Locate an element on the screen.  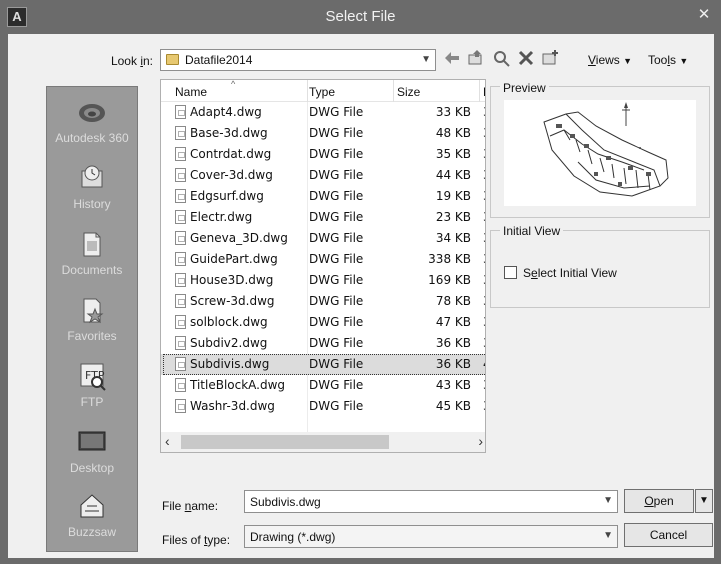
table-row: Washr-3d.dwg DWG File 45 KB 3 is located at coordinates (323, 406).